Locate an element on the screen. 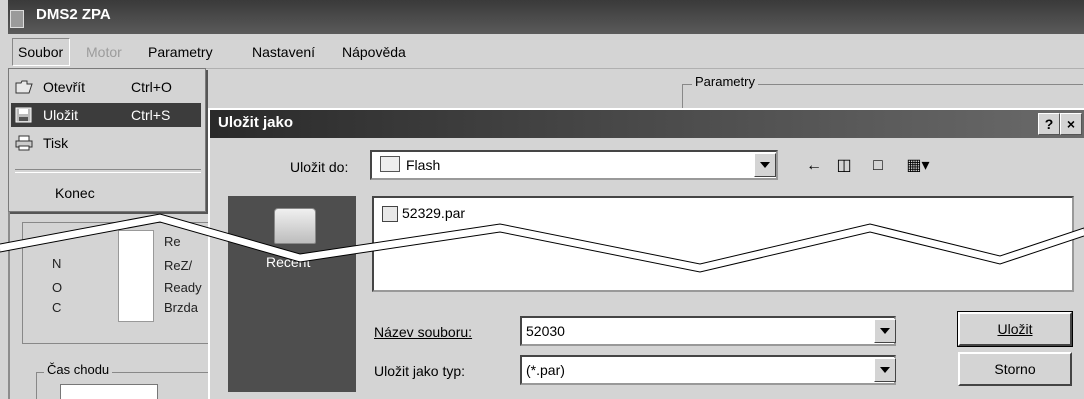 The image size is (1084, 399). app-title: DMS2 ZPA is located at coordinates (73, 14).